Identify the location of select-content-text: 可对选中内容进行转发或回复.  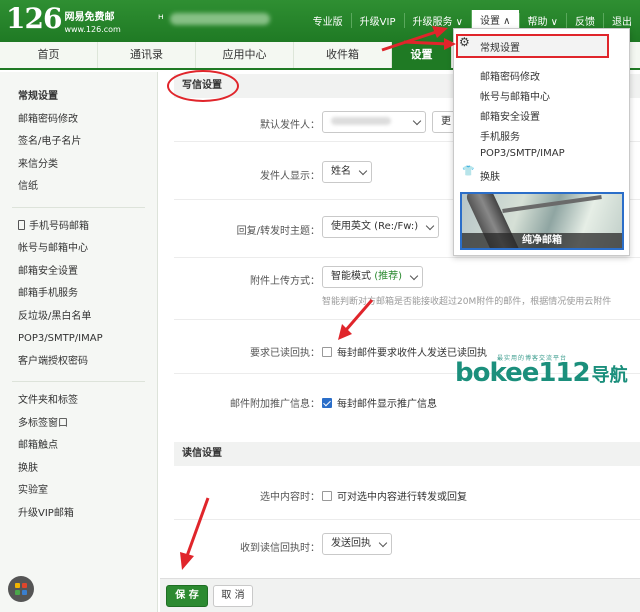
(402, 497).